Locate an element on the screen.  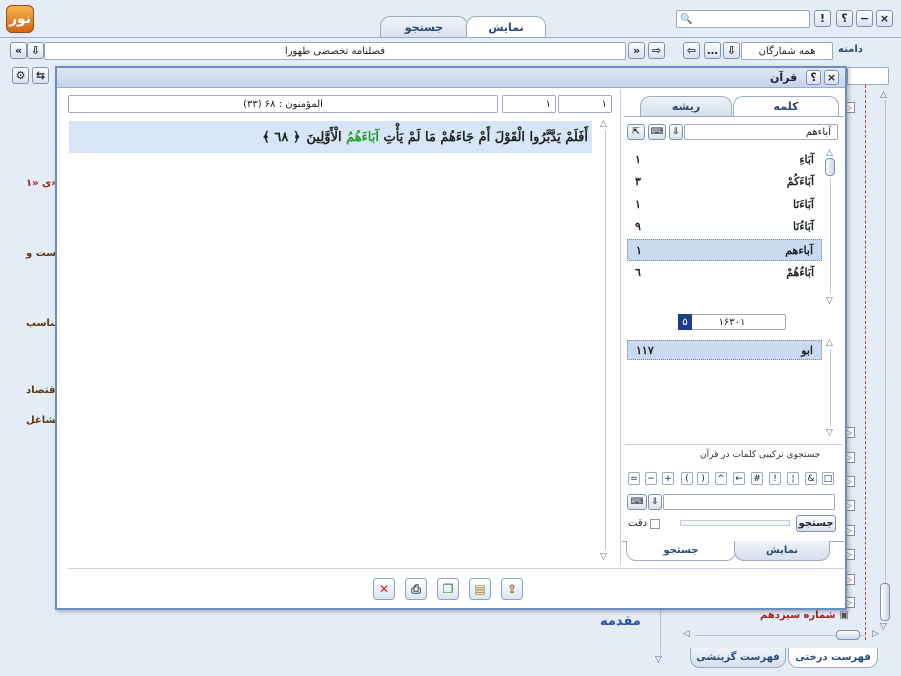
scope-dropdown-icon: ⇩ is located at coordinates (731, 50).